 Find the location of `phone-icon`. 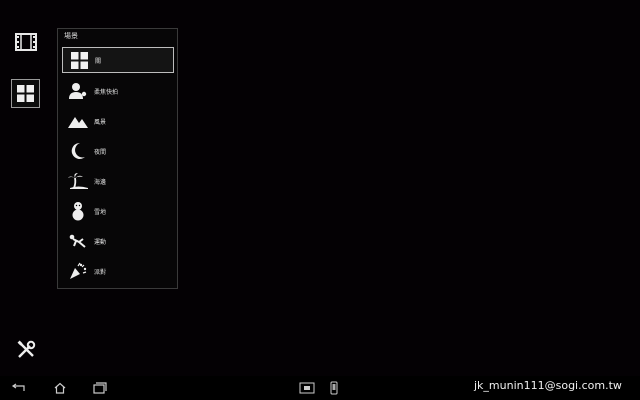

phone-icon is located at coordinates (334, 388).